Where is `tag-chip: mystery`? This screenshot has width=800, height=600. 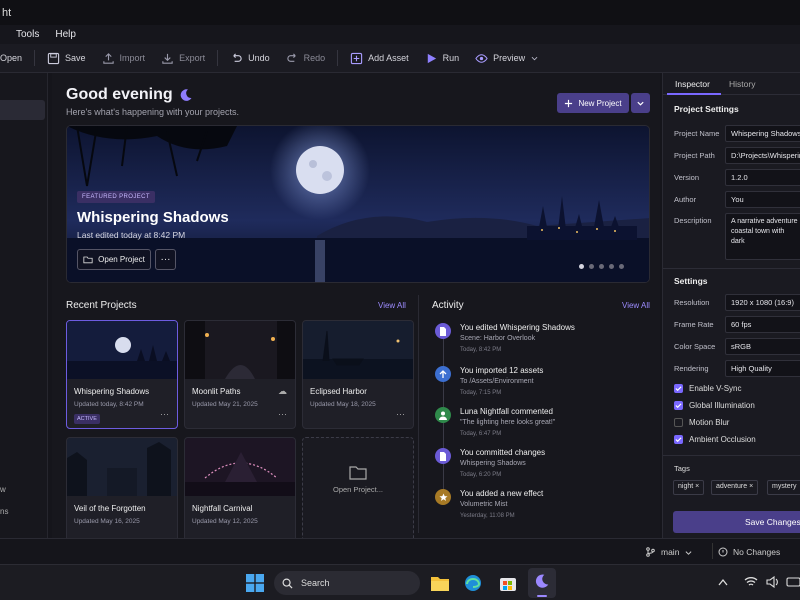
tag-chip: mystery is located at coordinates (783, 487).